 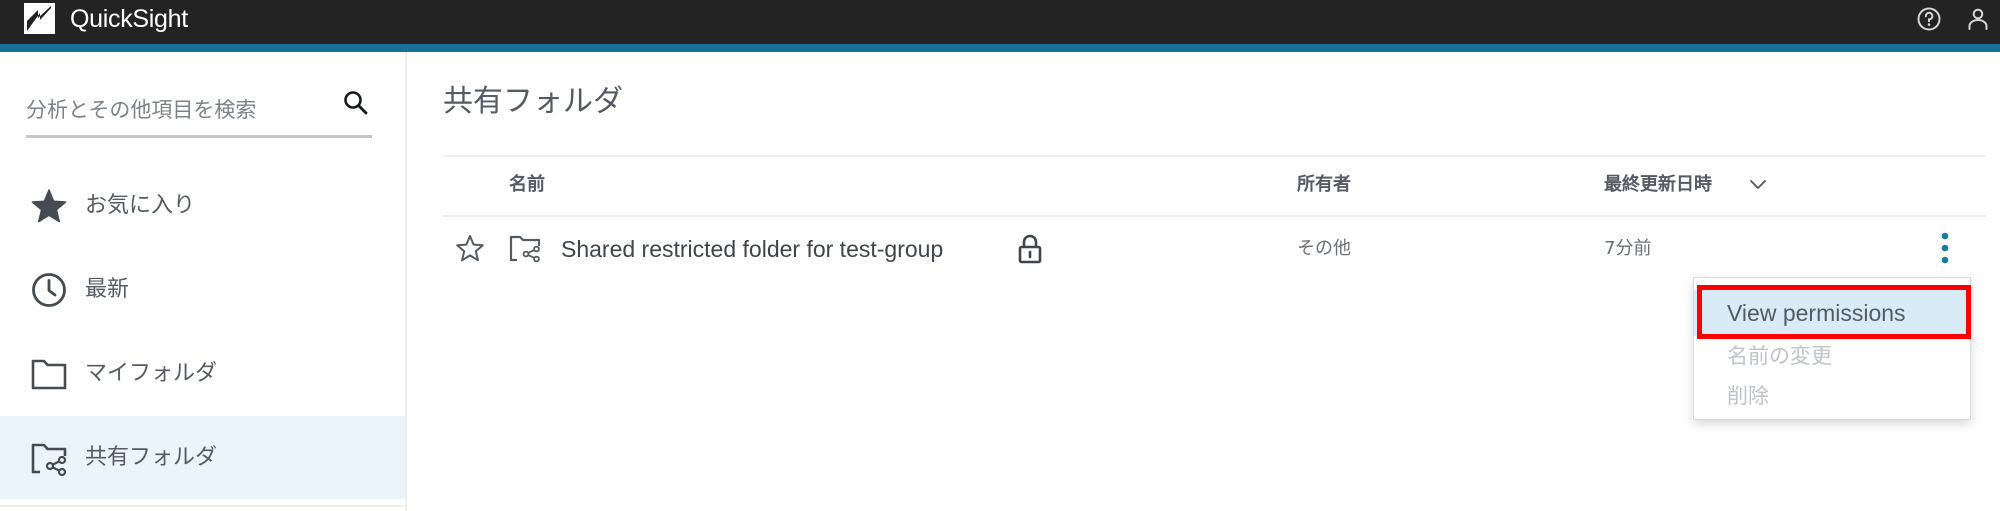 I want to click on top-navigation-bar: QuickSight, so click(x=1000, y=22).